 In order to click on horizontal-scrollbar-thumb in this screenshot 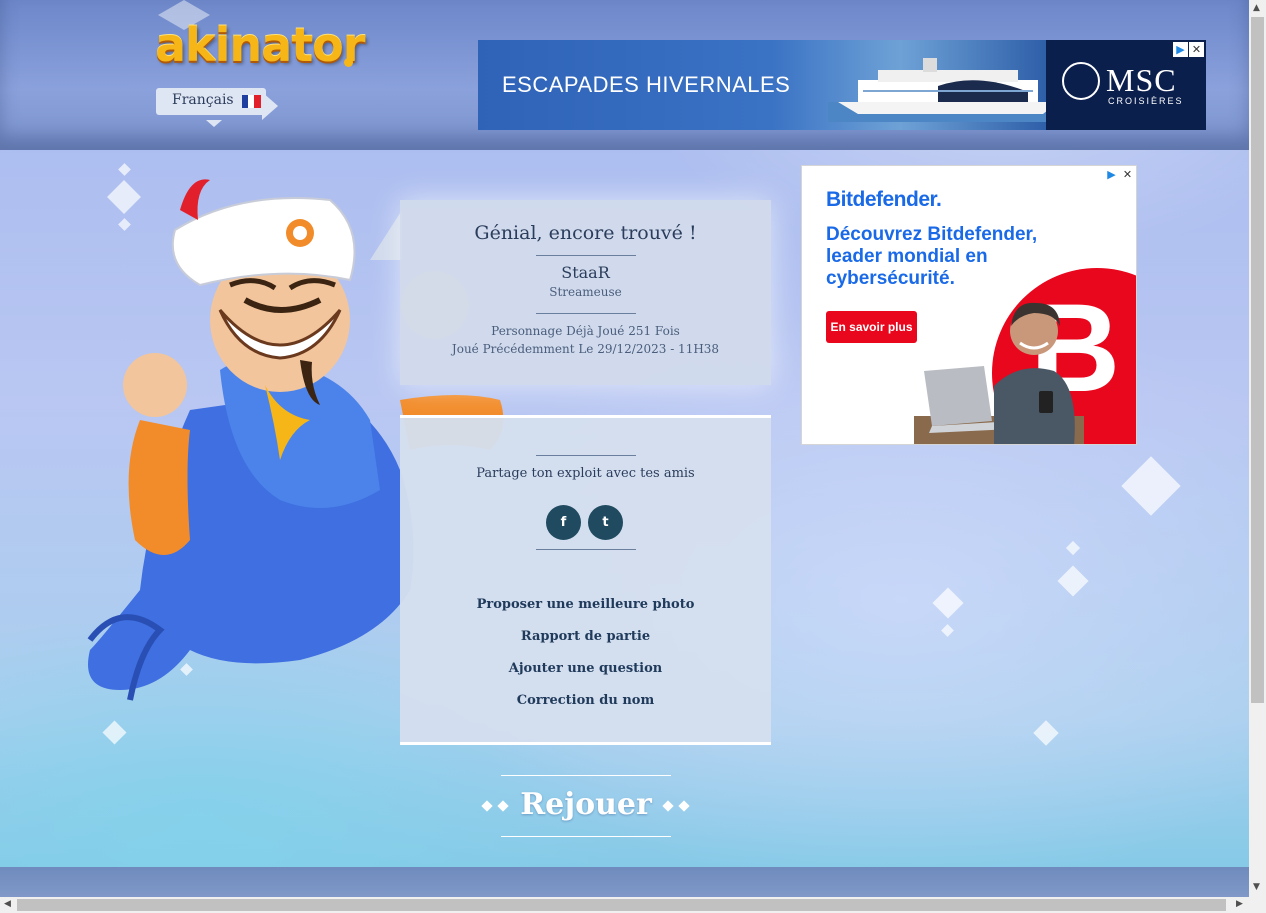, I will do `click(621, 905)`.